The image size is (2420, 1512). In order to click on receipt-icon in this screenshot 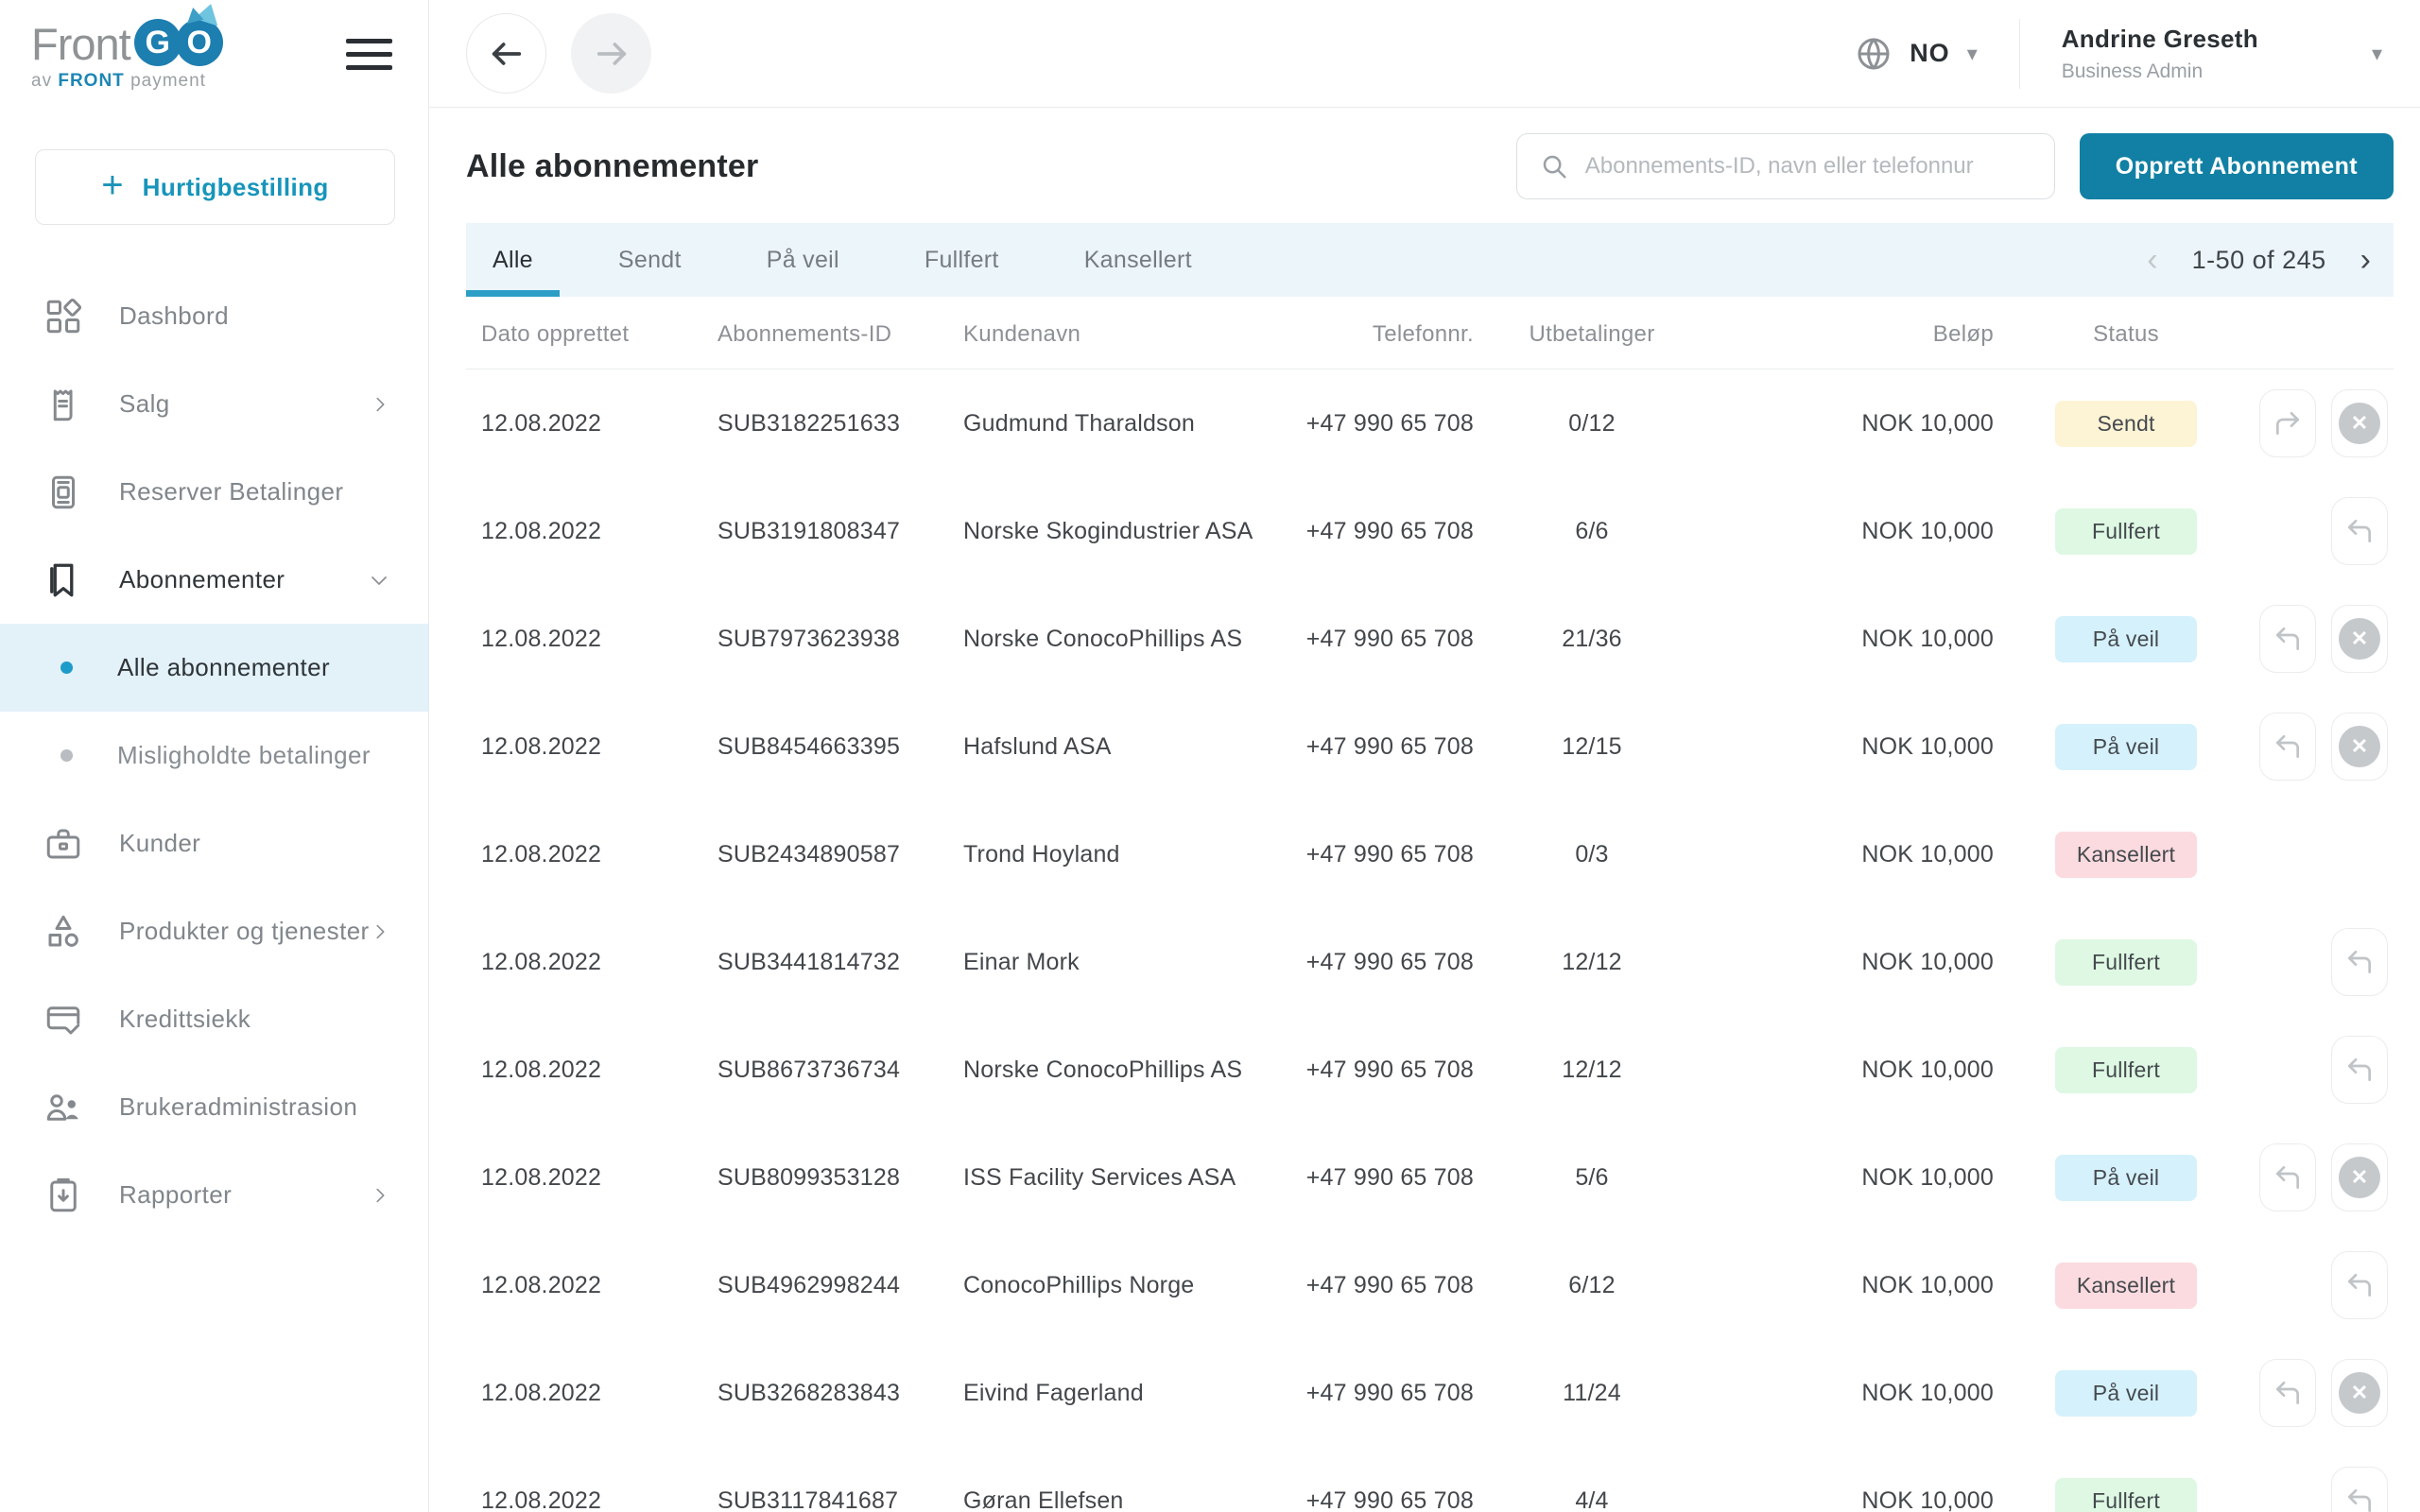, I will do `click(63, 405)`.